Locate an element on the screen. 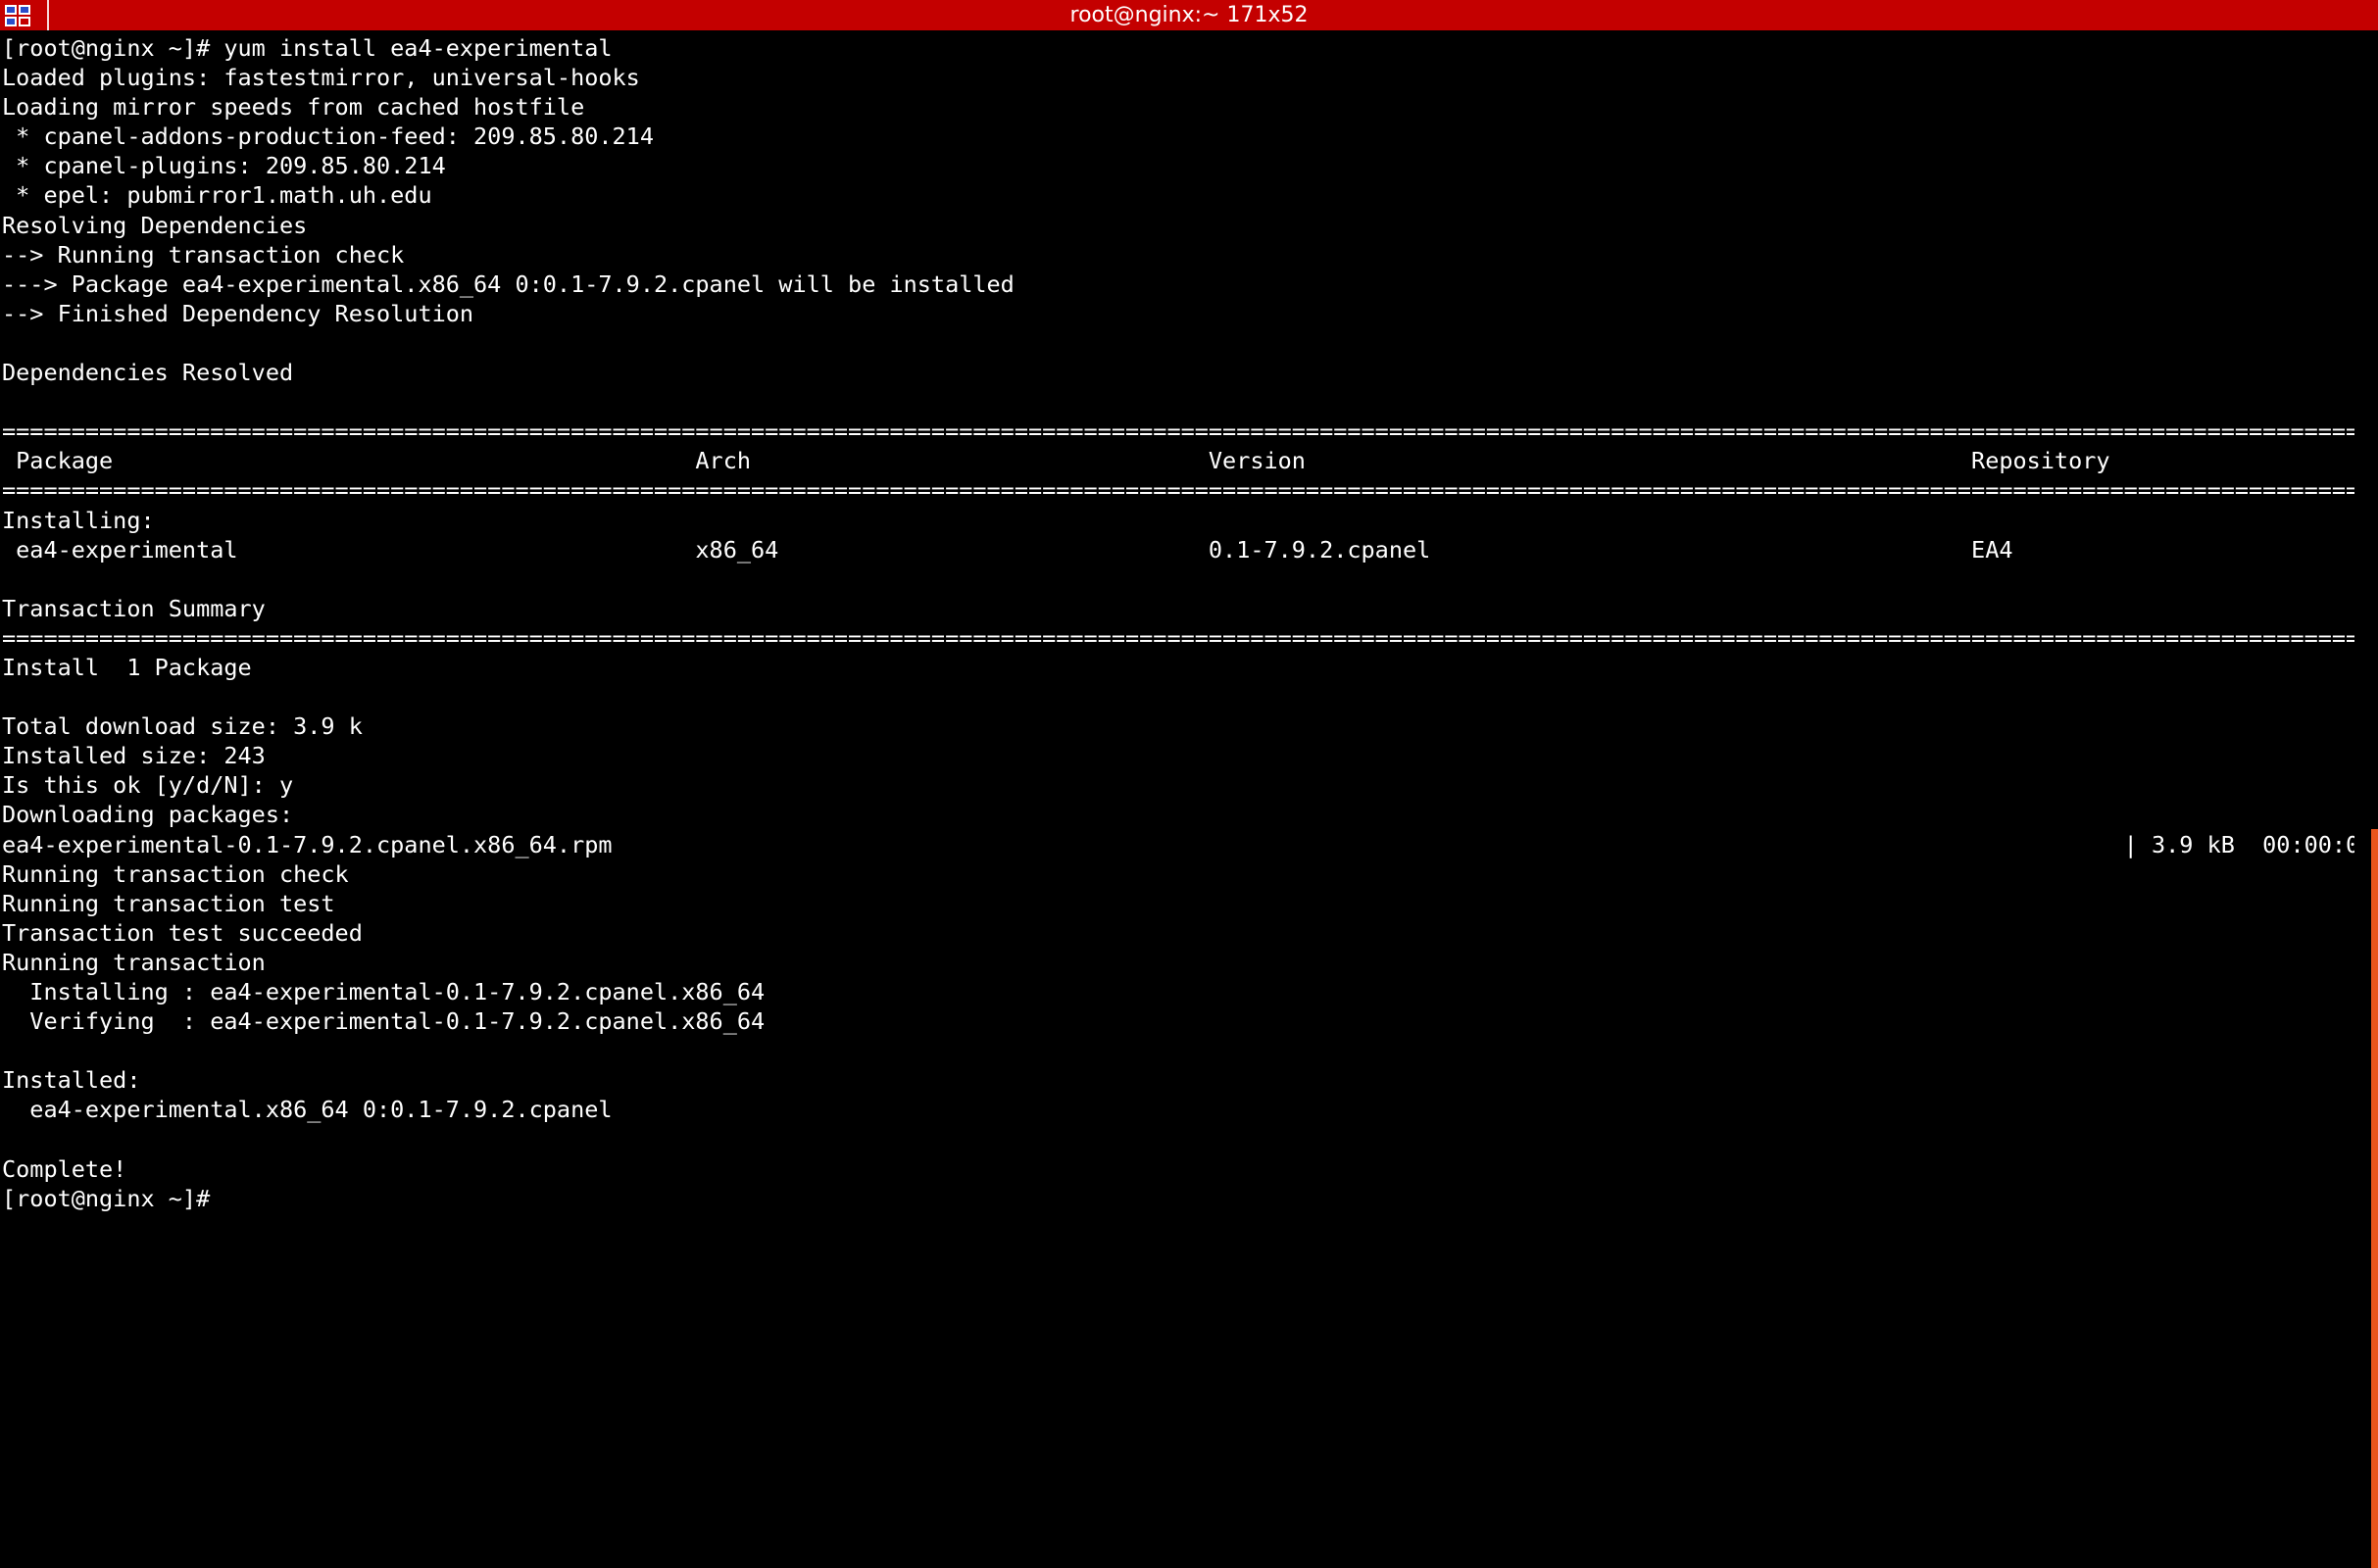  terminal-line: [root@nginx ~]# is located at coordinates (107, 1198).